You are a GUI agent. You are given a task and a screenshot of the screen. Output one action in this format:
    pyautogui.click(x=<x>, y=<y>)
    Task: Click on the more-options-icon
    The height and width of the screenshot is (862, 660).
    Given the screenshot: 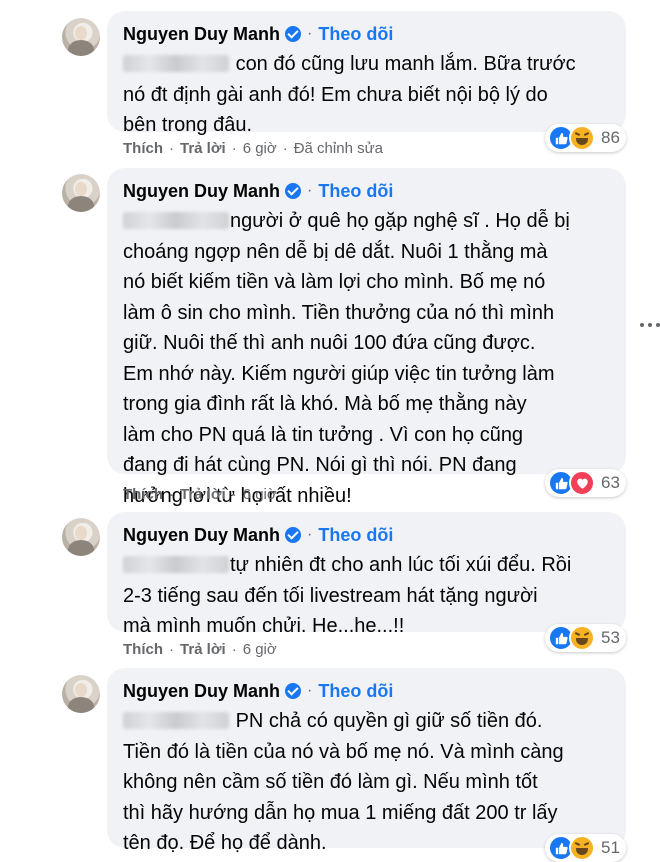 What is the action you would take?
    pyautogui.click(x=650, y=325)
    